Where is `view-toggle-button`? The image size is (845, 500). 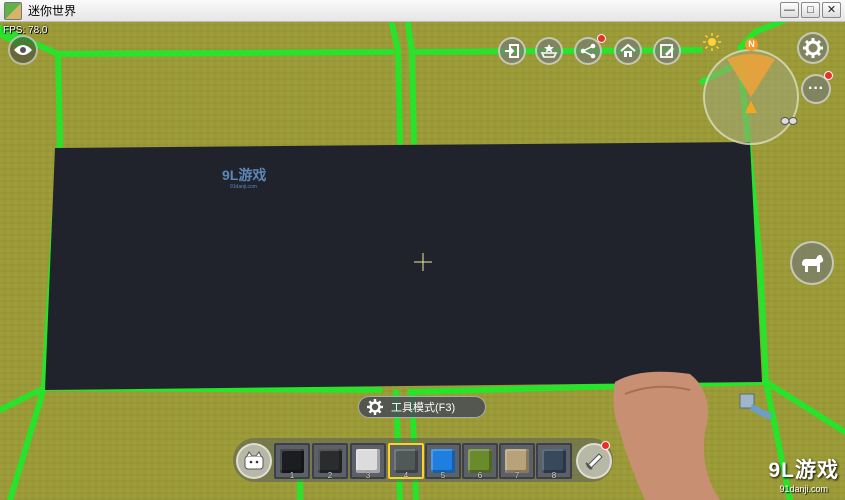
view-toggle-button is located at coordinates (23, 50).